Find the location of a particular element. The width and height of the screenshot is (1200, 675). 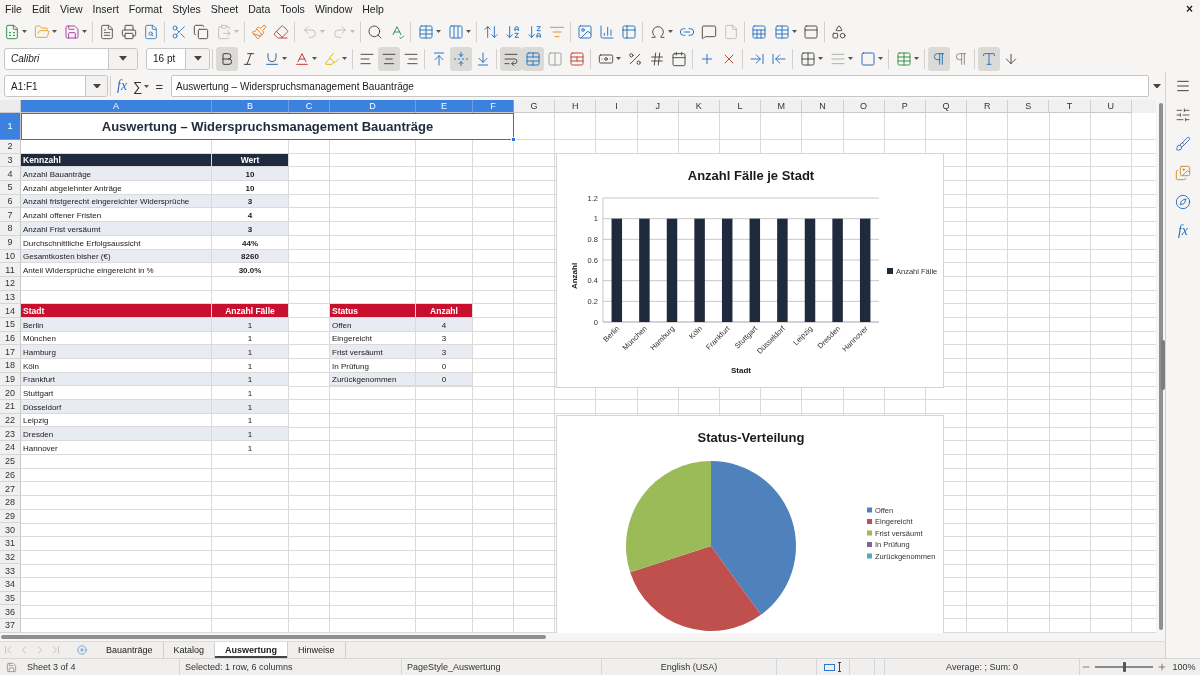

font-name-field: Calibri is located at coordinates (71, 58).